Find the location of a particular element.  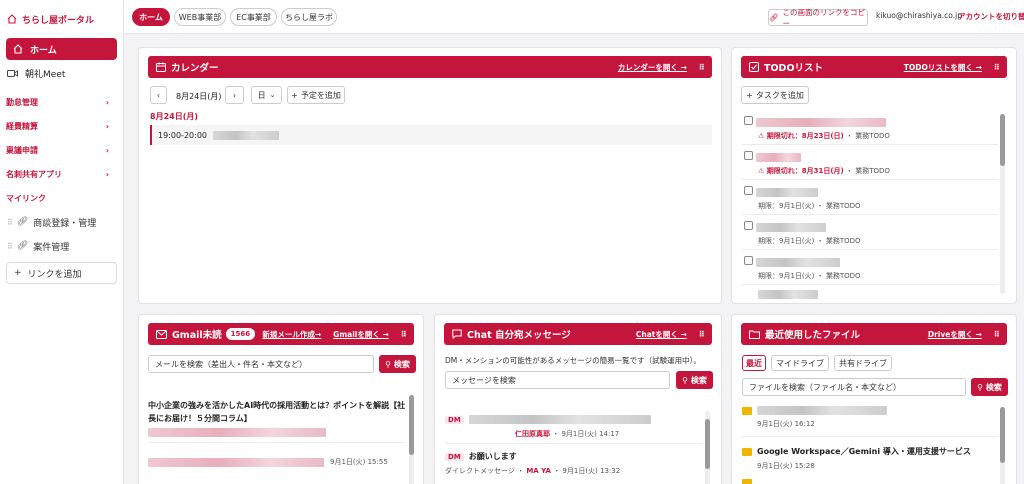

mylink-item-deals: ⠿ 🔗︎ 商談登録・管理 is located at coordinates (61, 222).